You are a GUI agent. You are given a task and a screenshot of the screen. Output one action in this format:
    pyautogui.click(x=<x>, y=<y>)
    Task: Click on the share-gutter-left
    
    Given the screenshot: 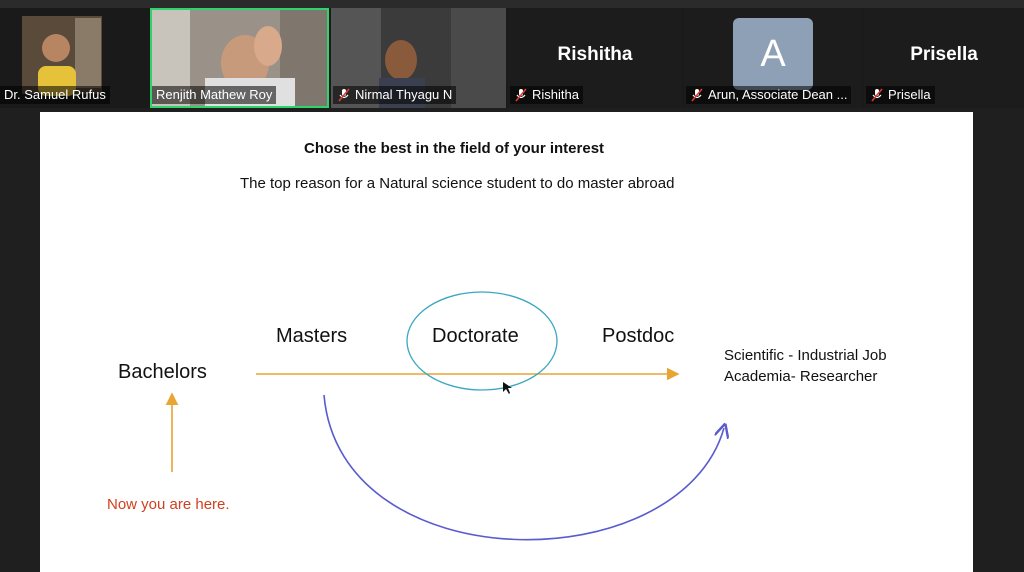 What is the action you would take?
    pyautogui.click(x=20, y=342)
    